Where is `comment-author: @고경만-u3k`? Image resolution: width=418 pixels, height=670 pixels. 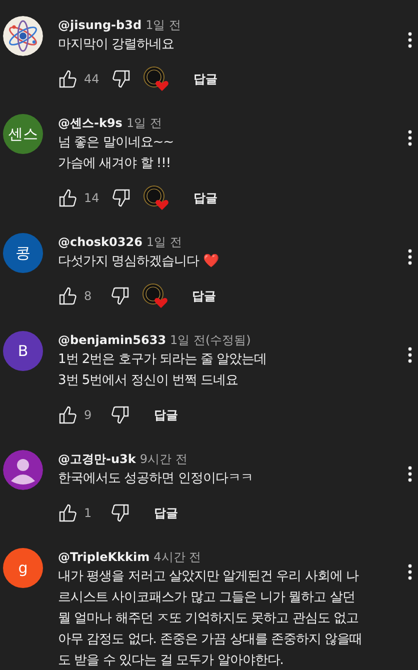
comment-author: @고경만-u3k is located at coordinates (97, 459).